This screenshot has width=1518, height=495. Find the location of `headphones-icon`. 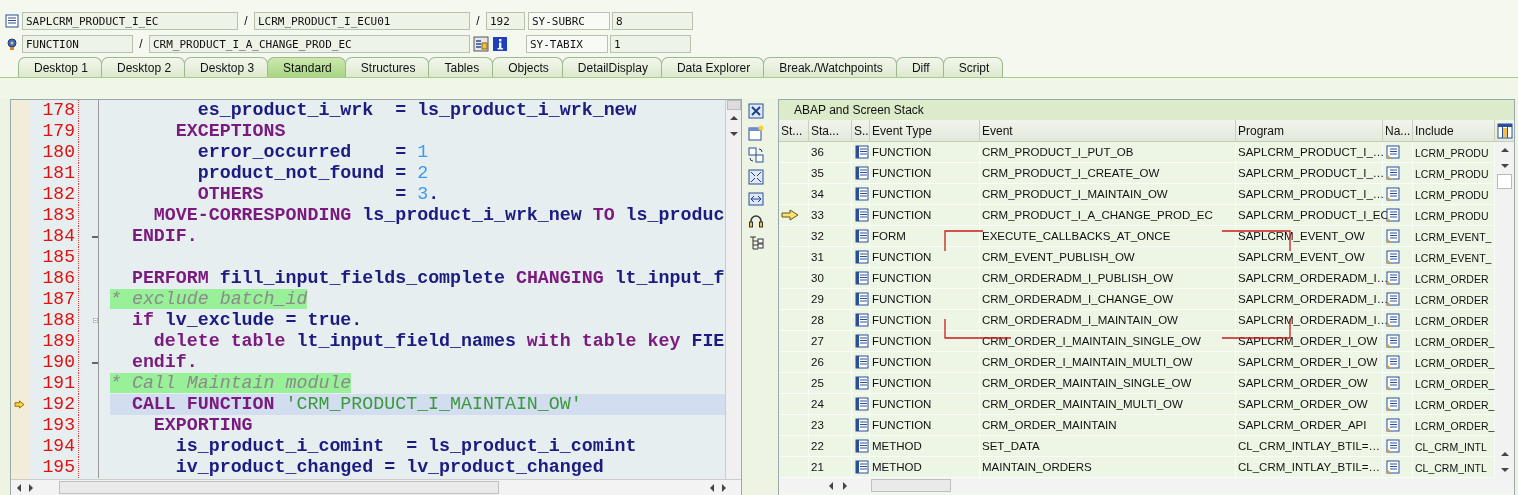

headphones-icon is located at coordinates (756, 221).